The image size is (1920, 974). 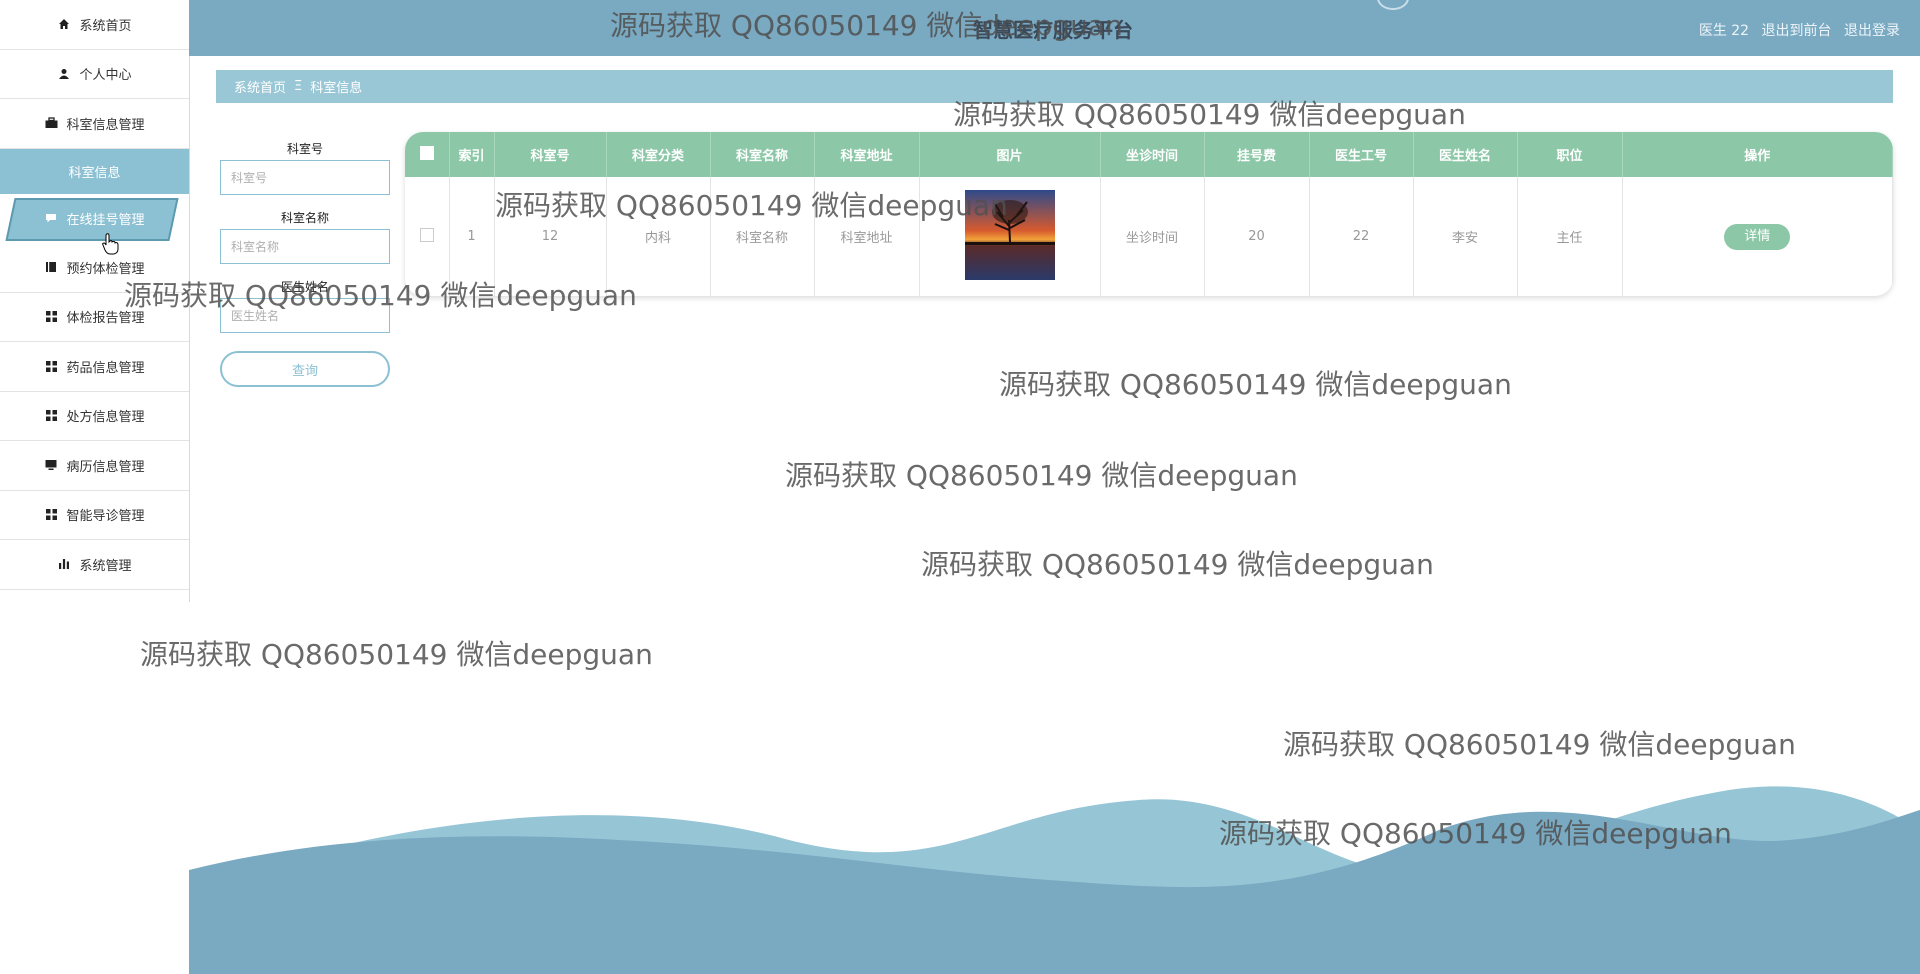 I want to click on book-icon, so click(x=51, y=267).